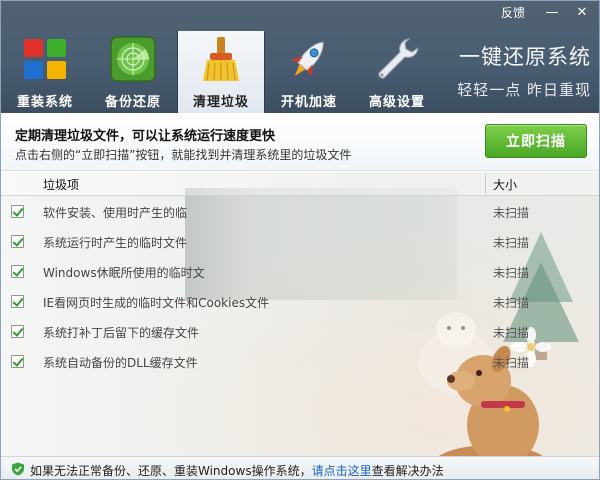  I want to click on list-item: 系统自动备份的DLL缓存文件 未扫描, so click(300, 361).